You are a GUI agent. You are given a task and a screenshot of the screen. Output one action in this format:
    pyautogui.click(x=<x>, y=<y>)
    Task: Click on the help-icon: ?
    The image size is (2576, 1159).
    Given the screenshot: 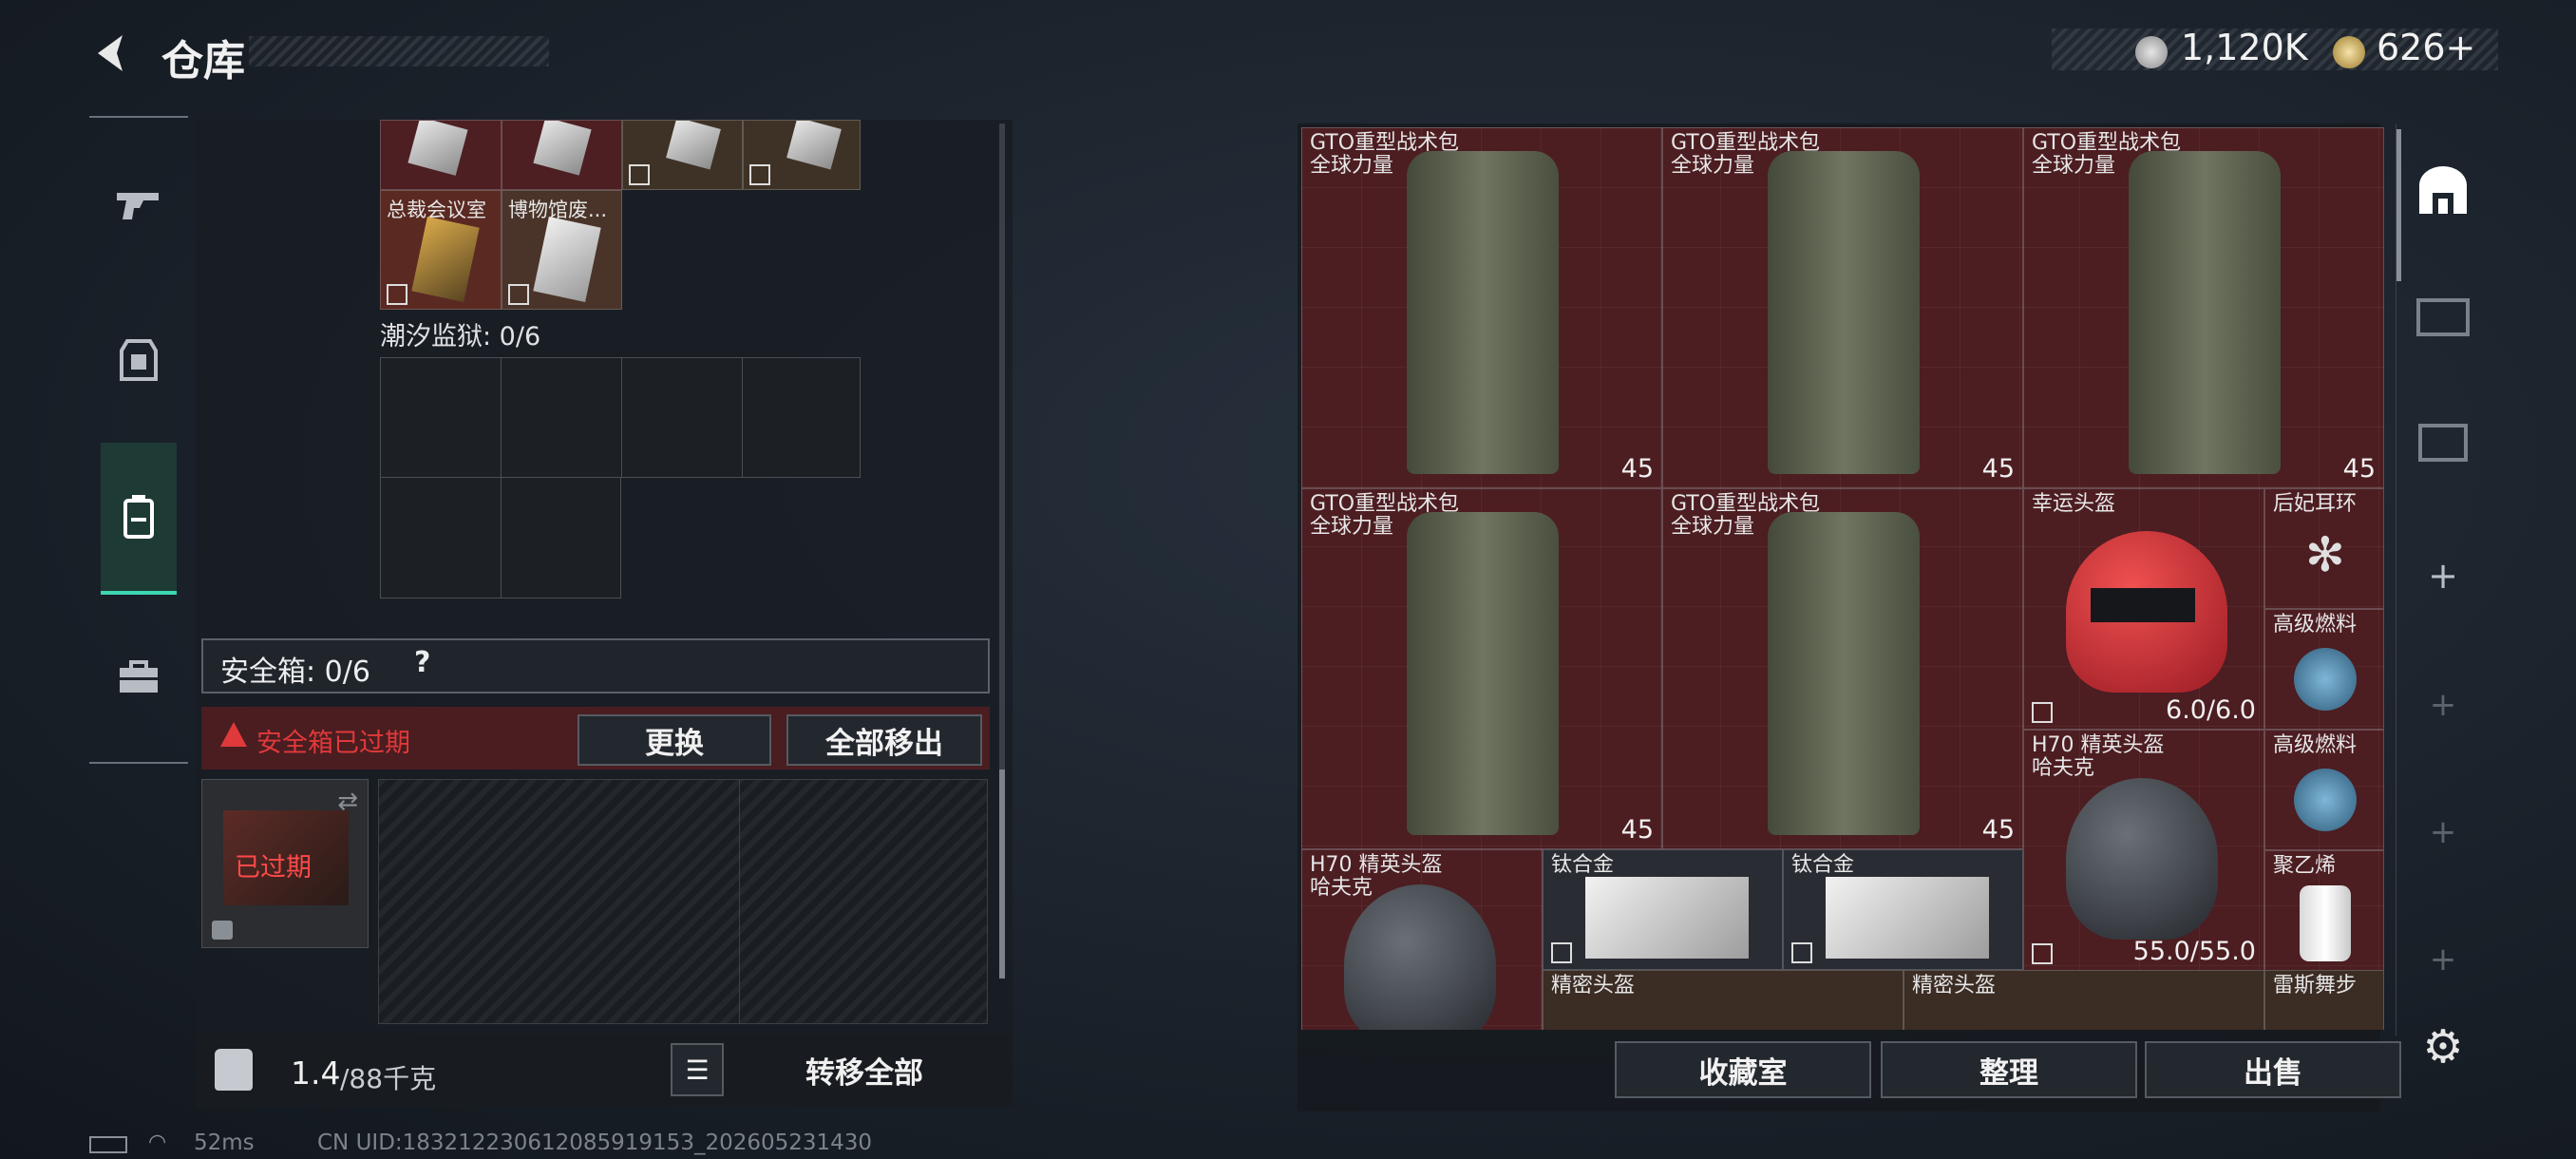 What is the action you would take?
    pyautogui.click(x=422, y=662)
    